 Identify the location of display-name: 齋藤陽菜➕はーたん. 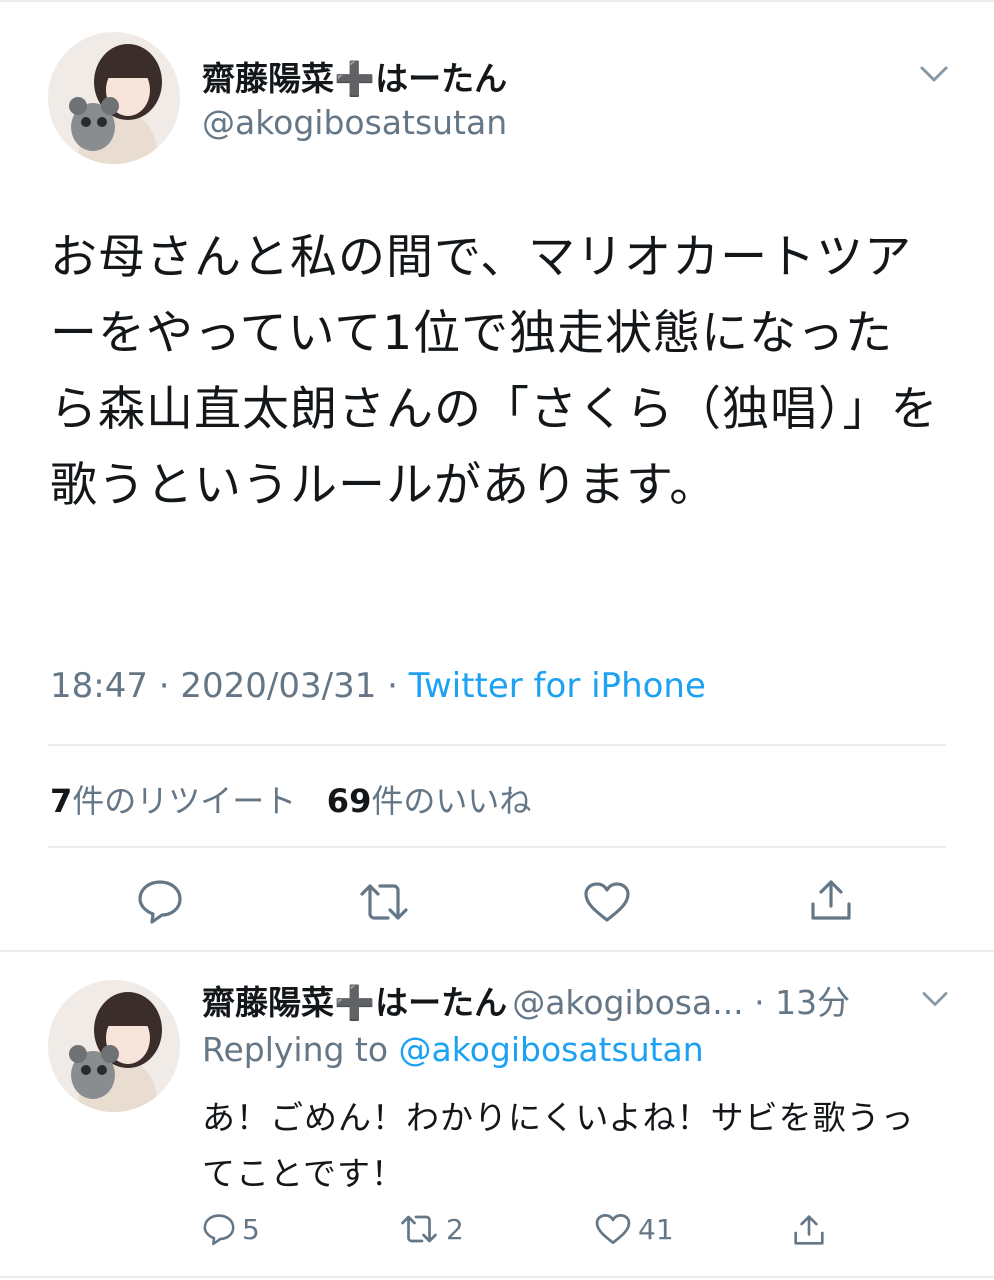
(354, 76).